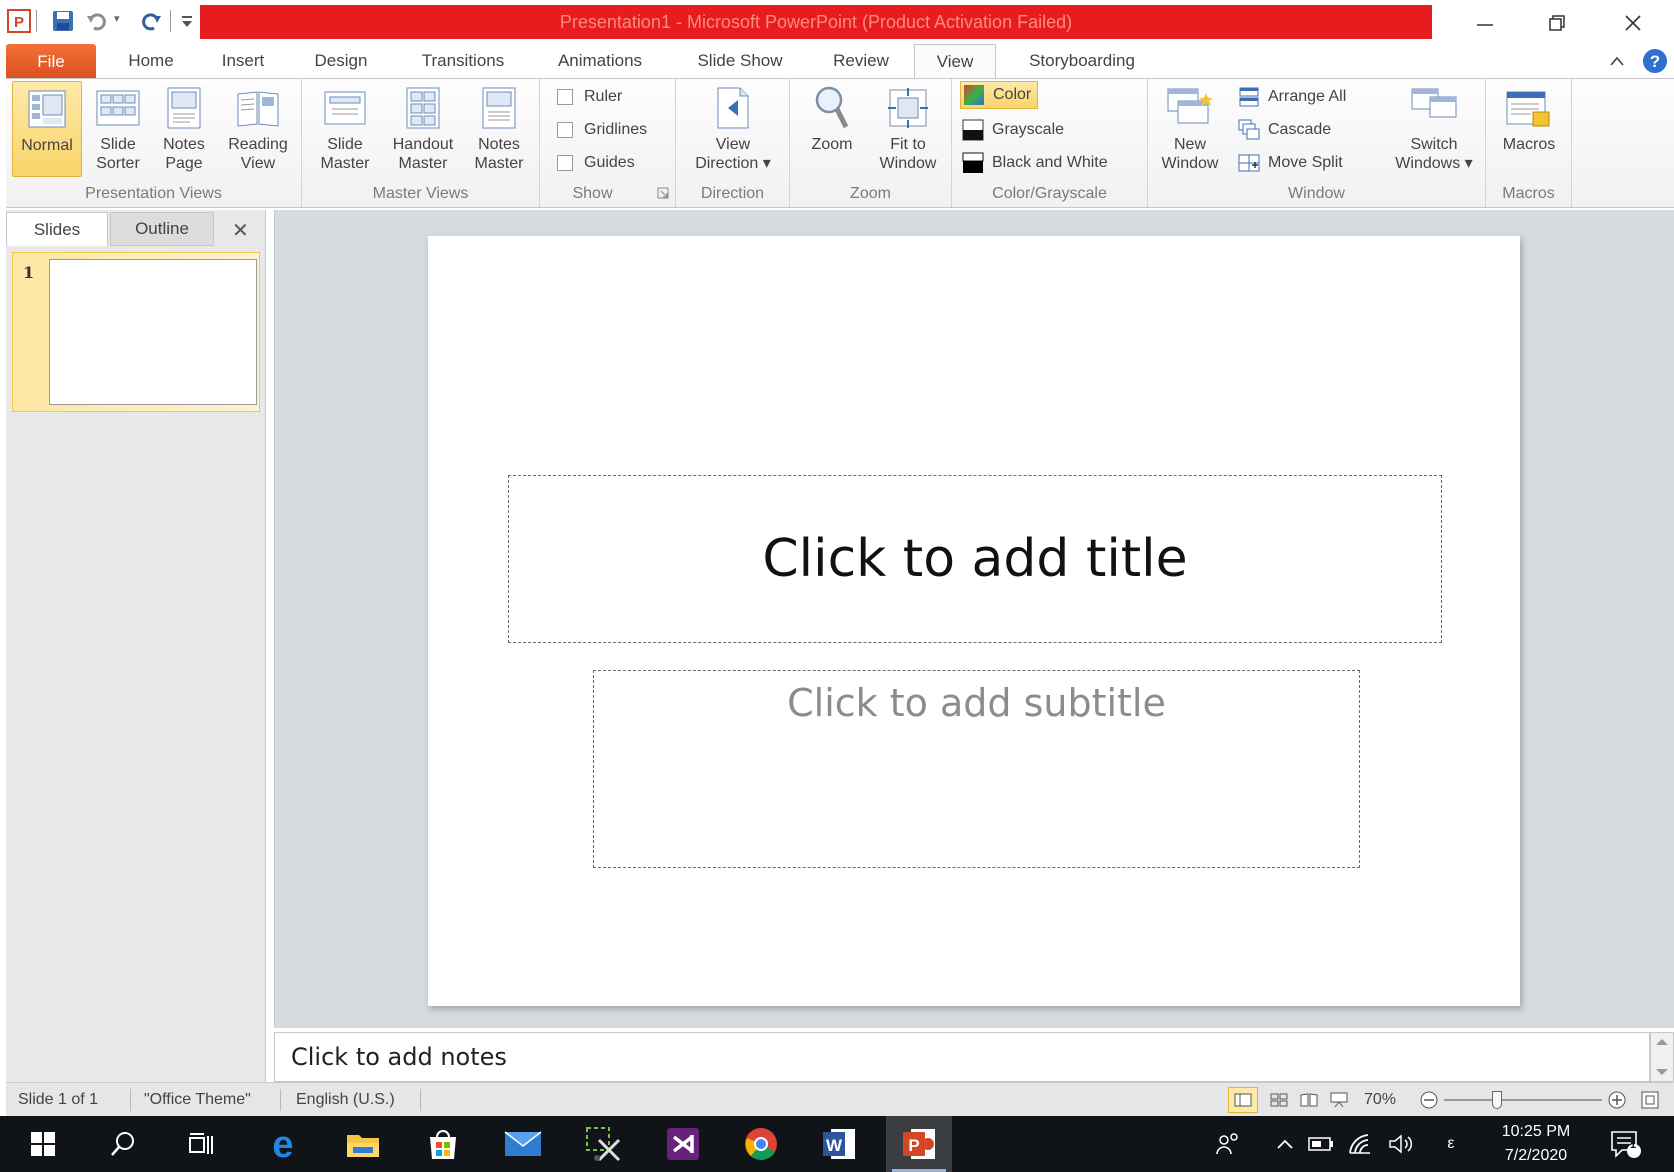  I want to click on slide-sorter-icon, so click(1279, 1100).